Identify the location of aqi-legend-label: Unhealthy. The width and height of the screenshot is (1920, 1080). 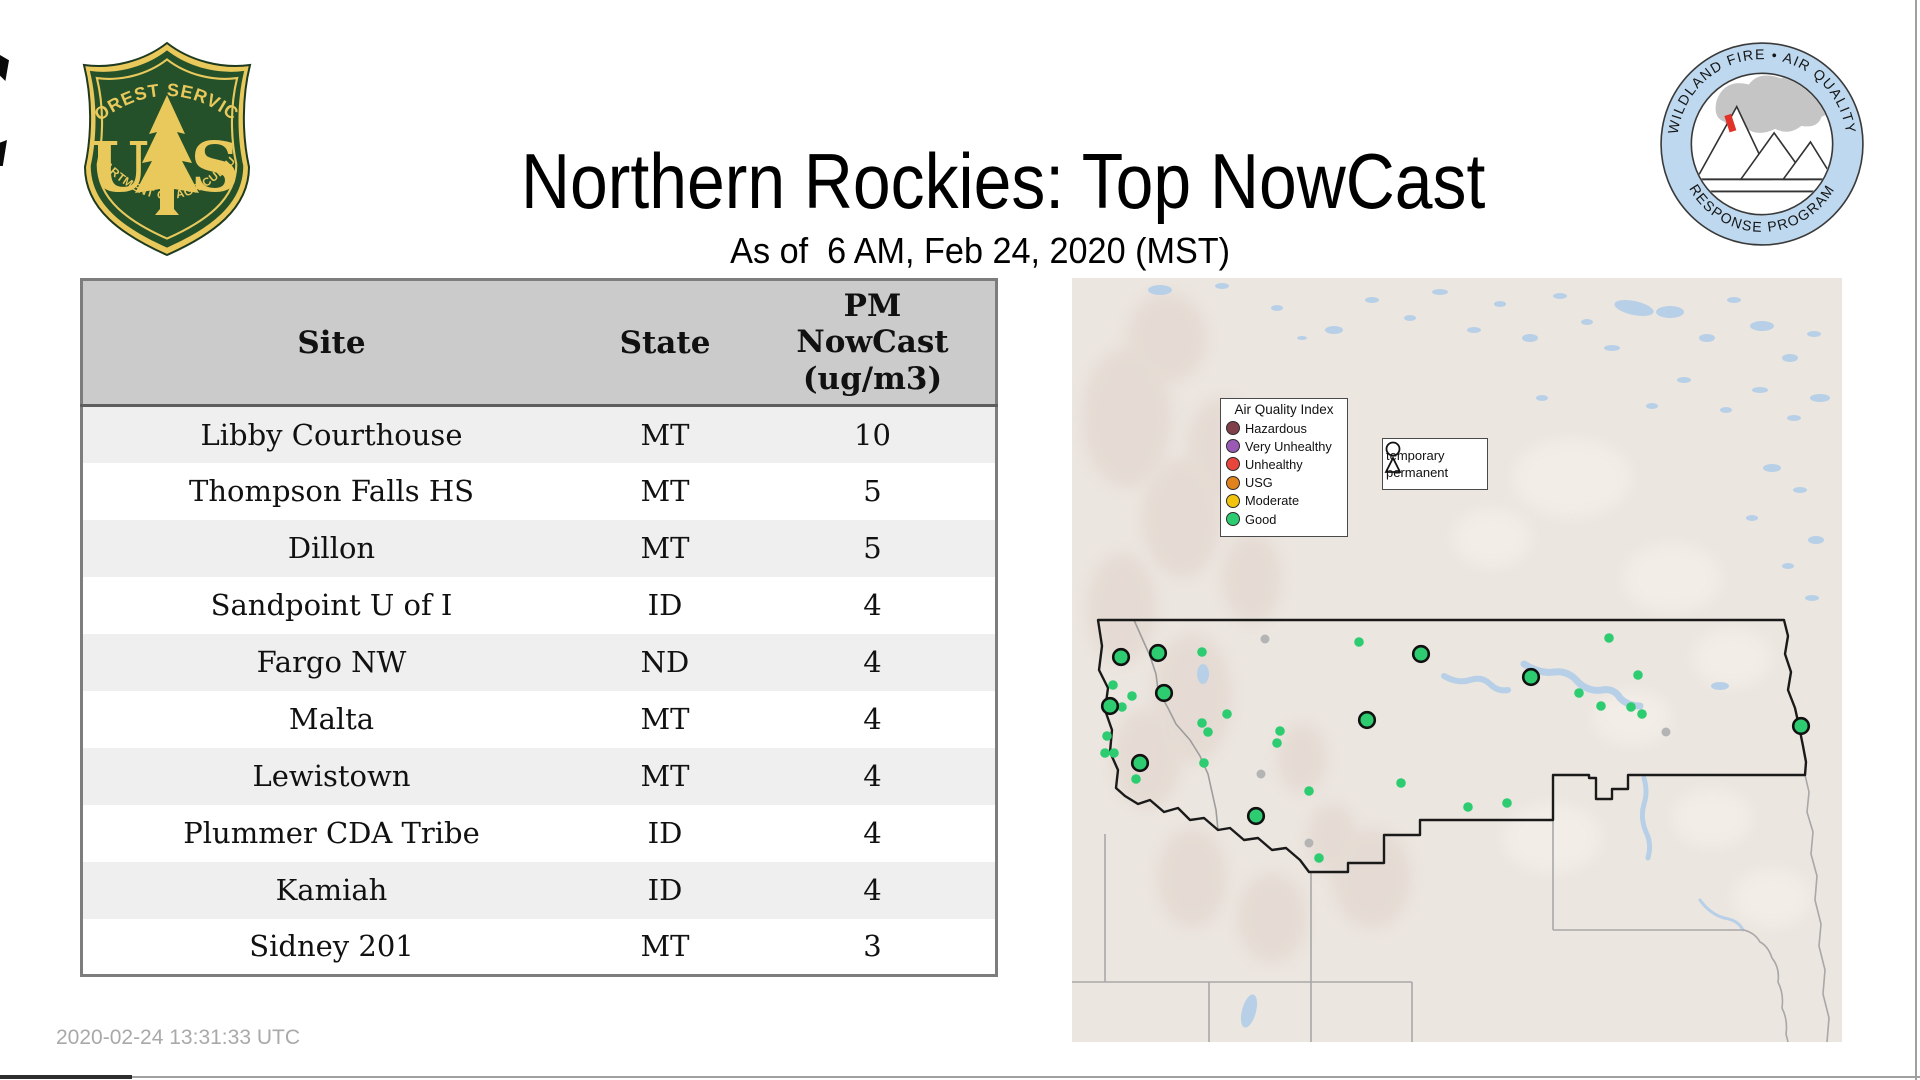
(1274, 464).